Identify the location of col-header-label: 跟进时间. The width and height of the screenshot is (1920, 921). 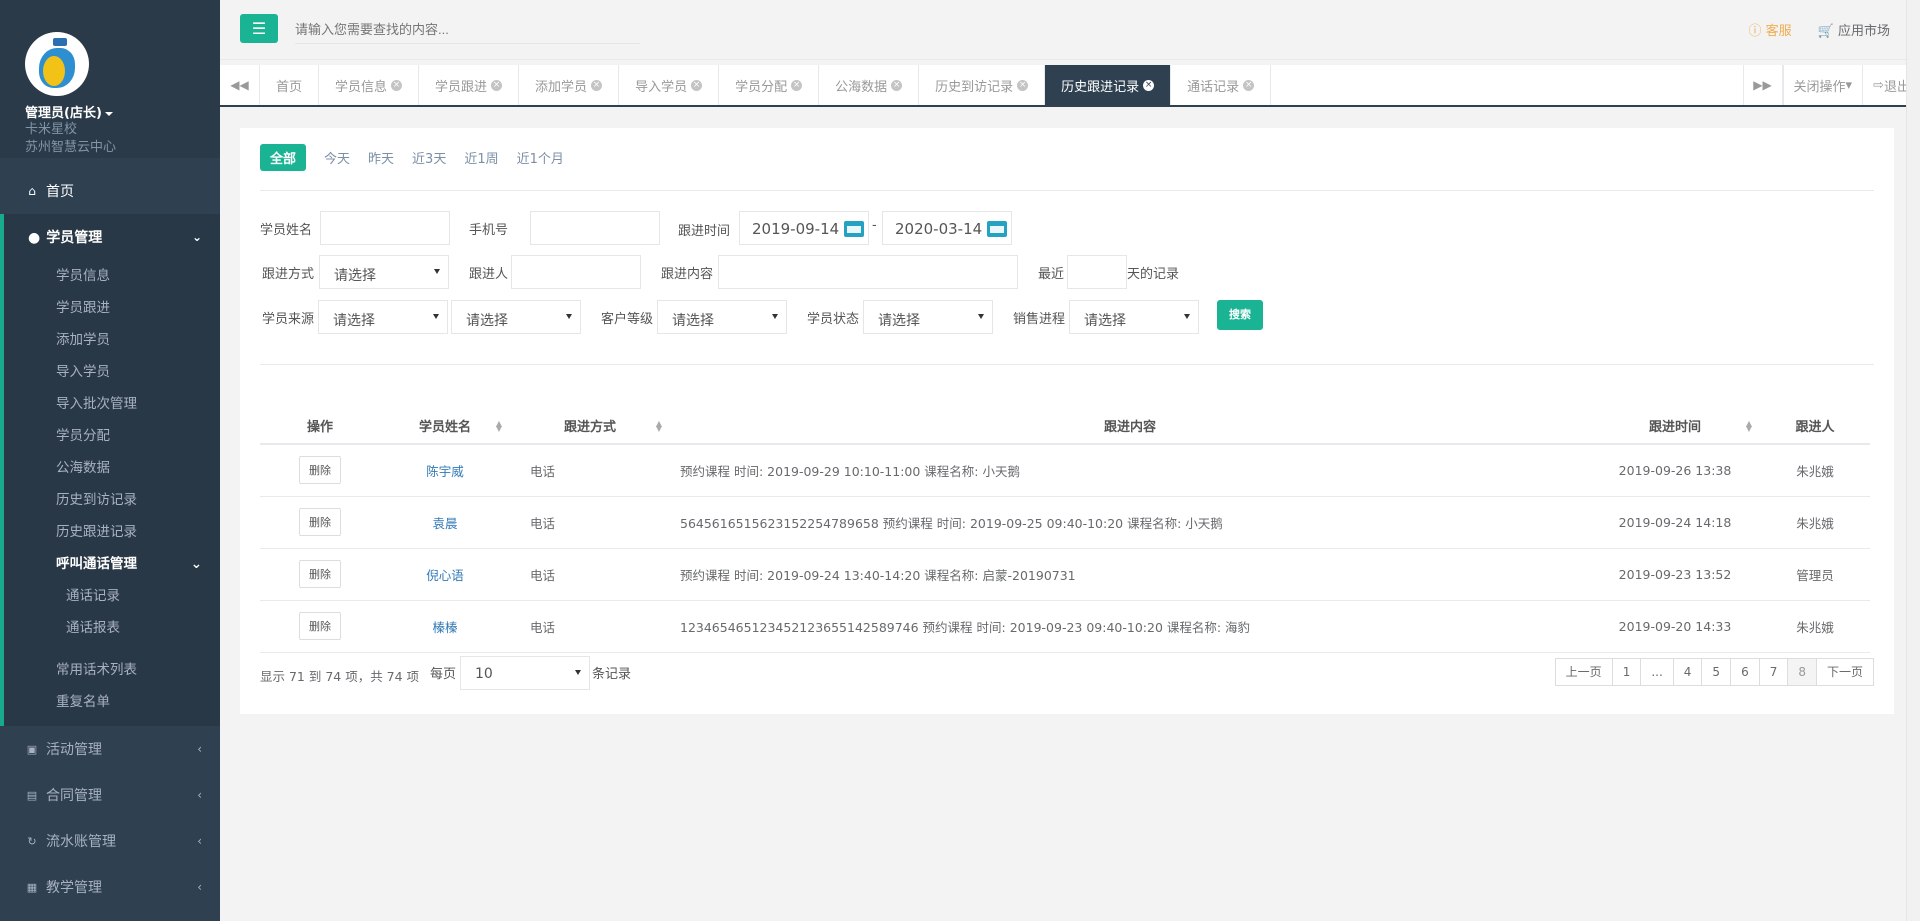
(1674, 427).